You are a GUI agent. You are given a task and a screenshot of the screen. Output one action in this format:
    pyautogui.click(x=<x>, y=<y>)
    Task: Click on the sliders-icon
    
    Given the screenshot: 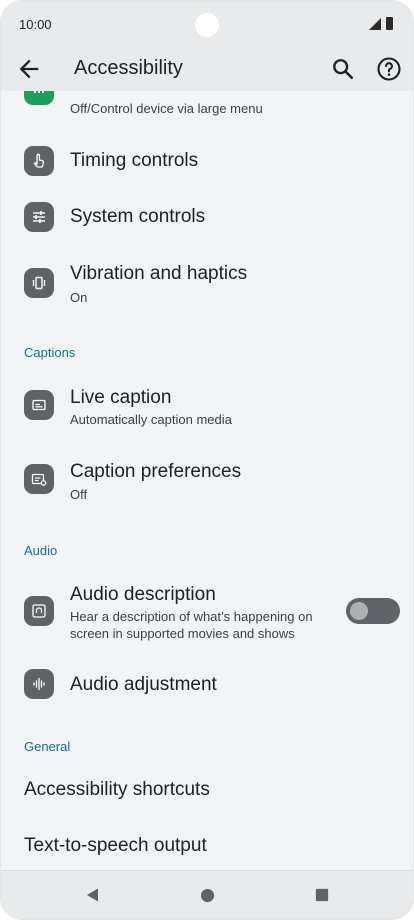 What is the action you would take?
    pyautogui.click(x=39, y=217)
    